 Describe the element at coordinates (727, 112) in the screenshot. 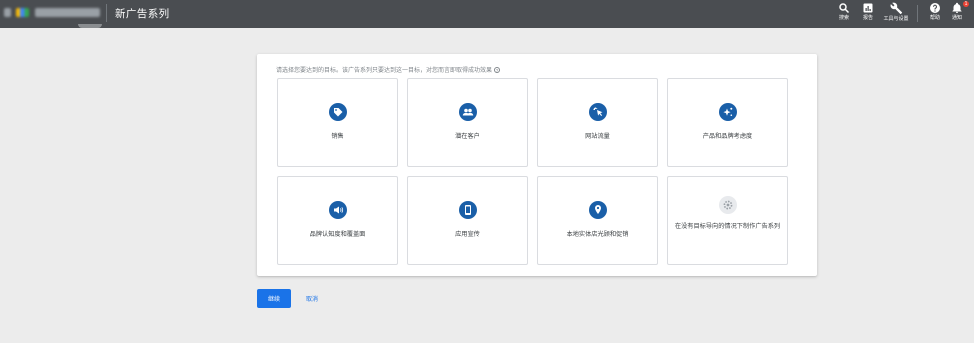

I see `sparkle-icon` at that location.